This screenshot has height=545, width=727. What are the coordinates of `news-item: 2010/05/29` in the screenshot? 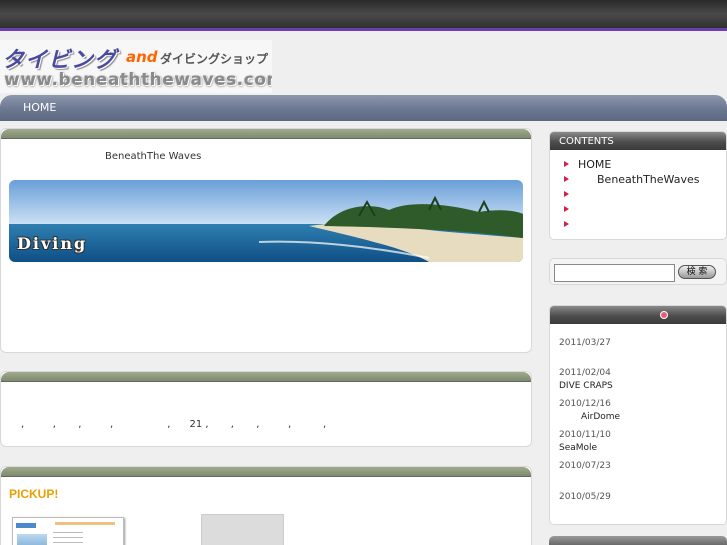 It's located at (585, 498).